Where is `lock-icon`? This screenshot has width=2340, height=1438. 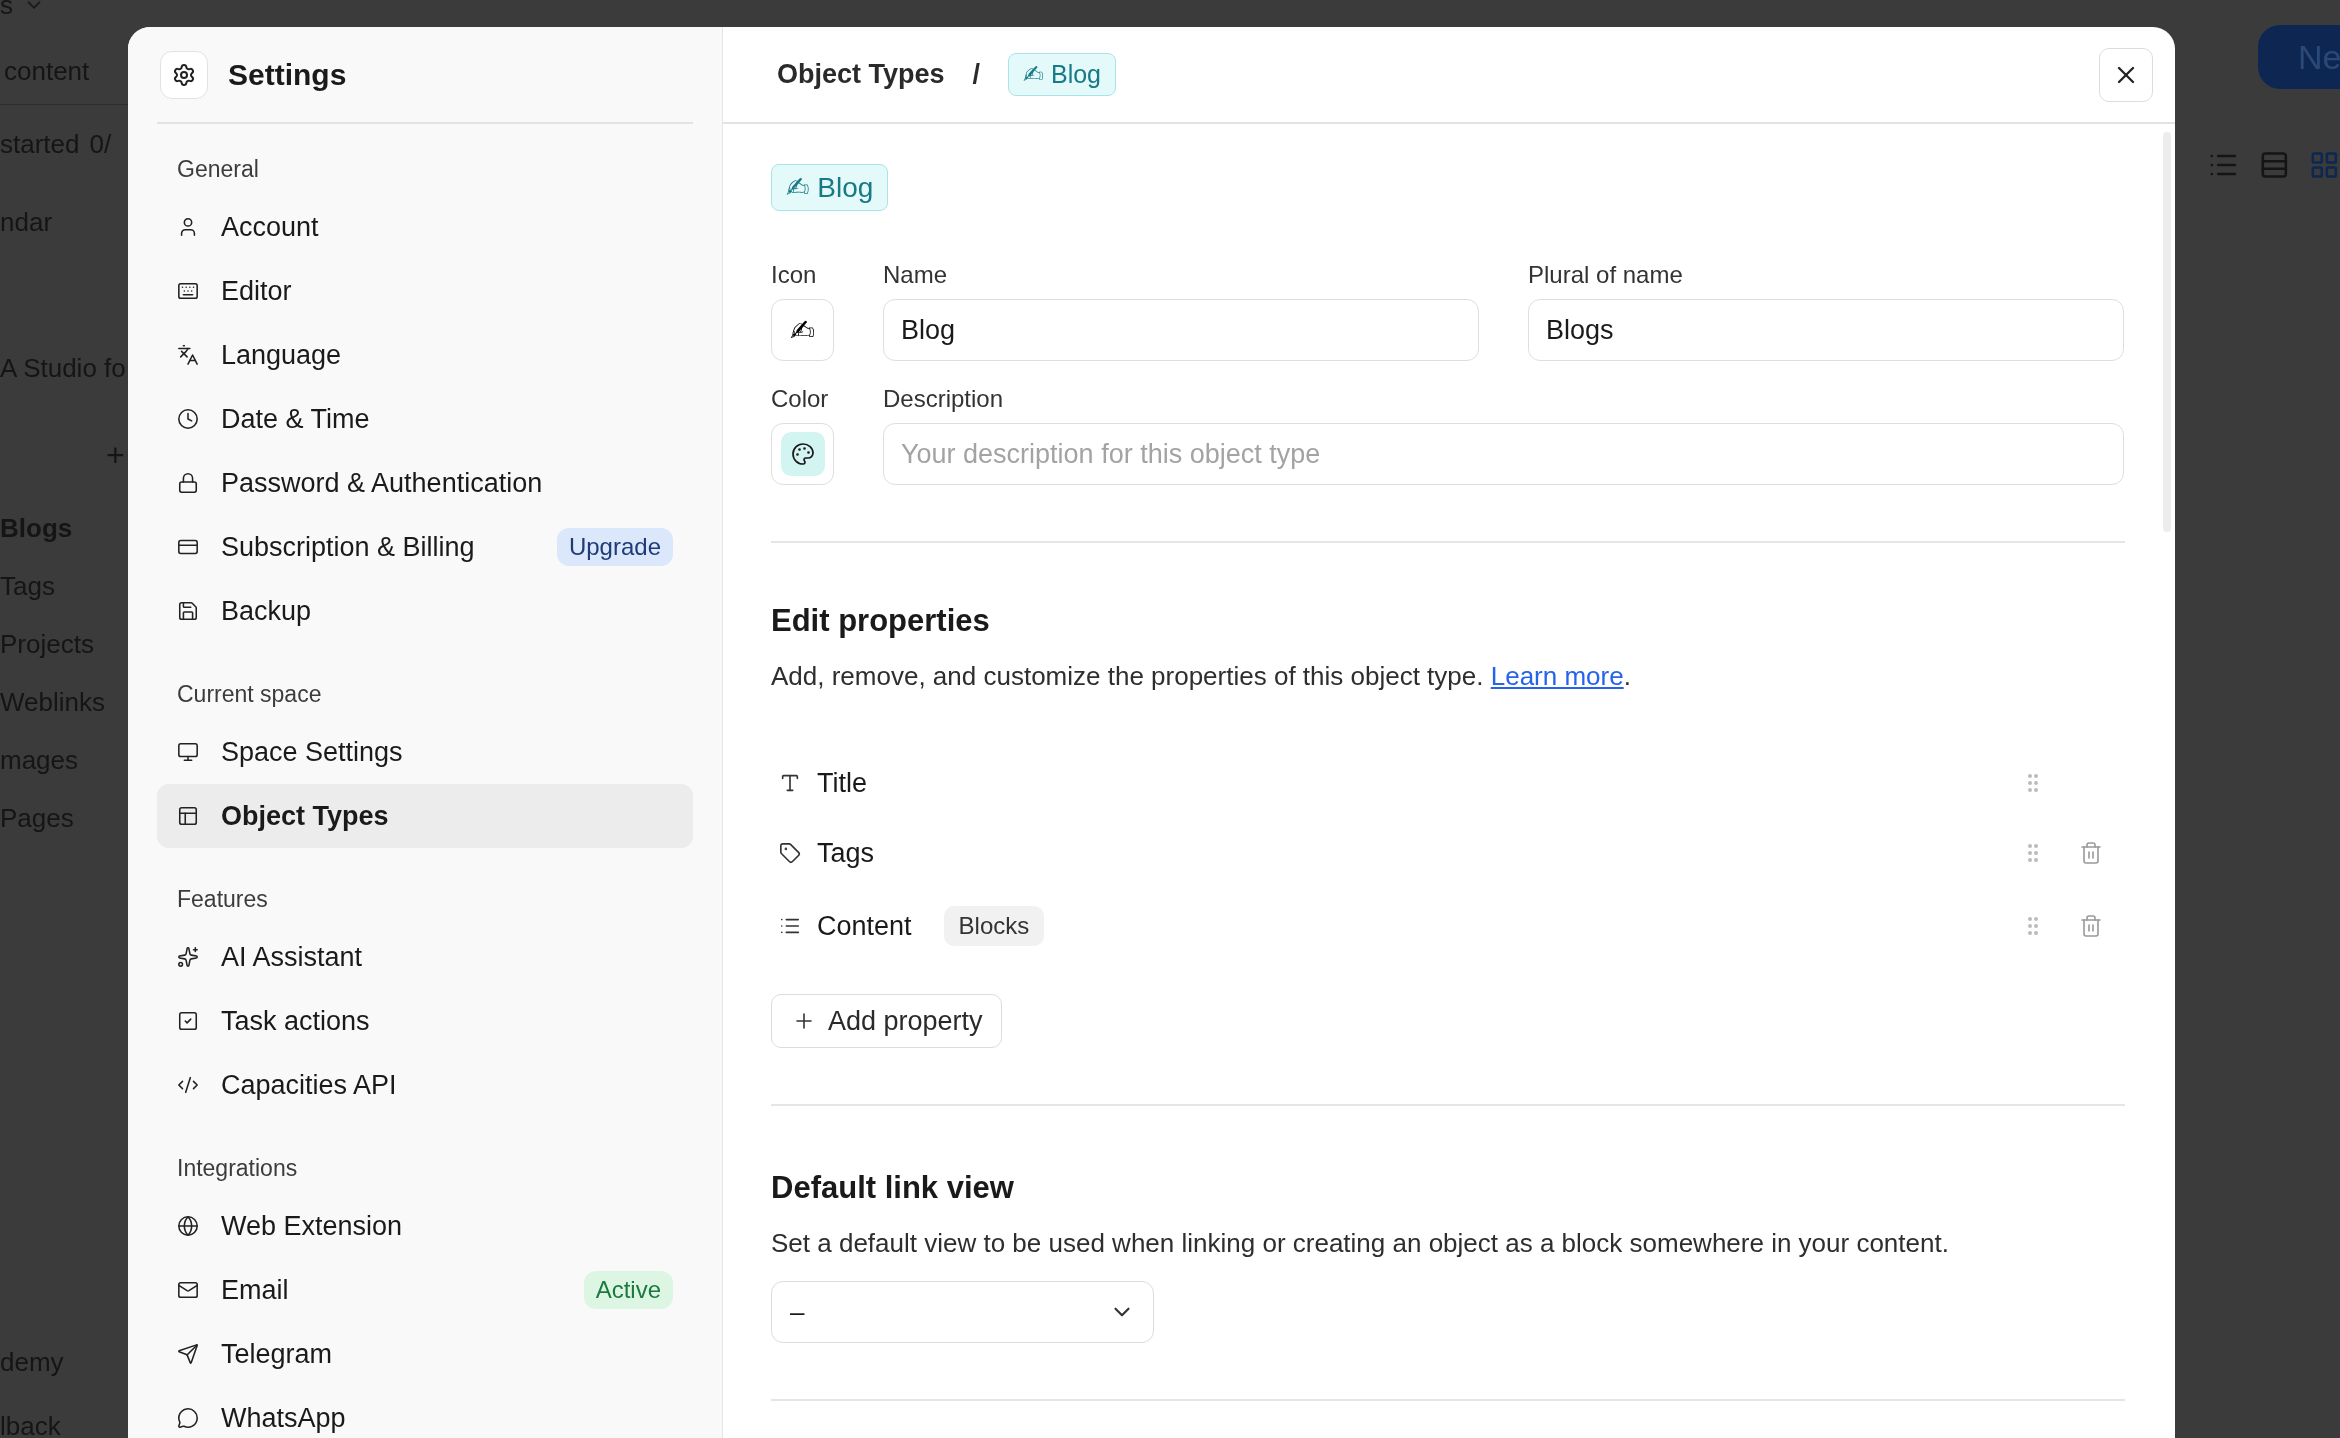 lock-icon is located at coordinates (188, 483).